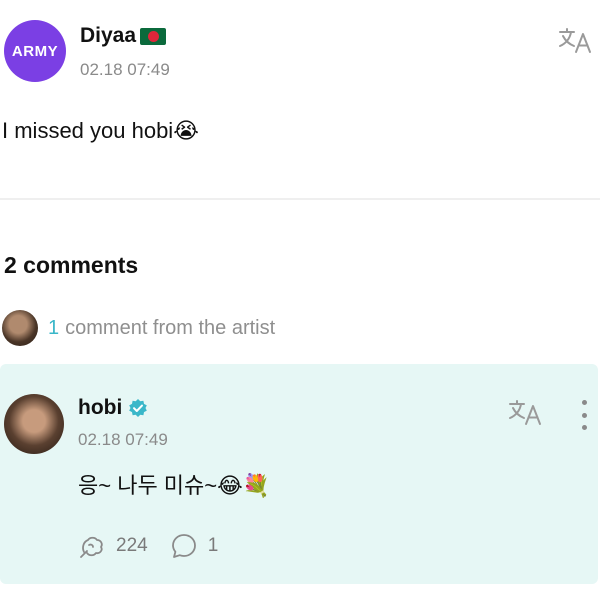  I want to click on like-count: 224, so click(132, 545).